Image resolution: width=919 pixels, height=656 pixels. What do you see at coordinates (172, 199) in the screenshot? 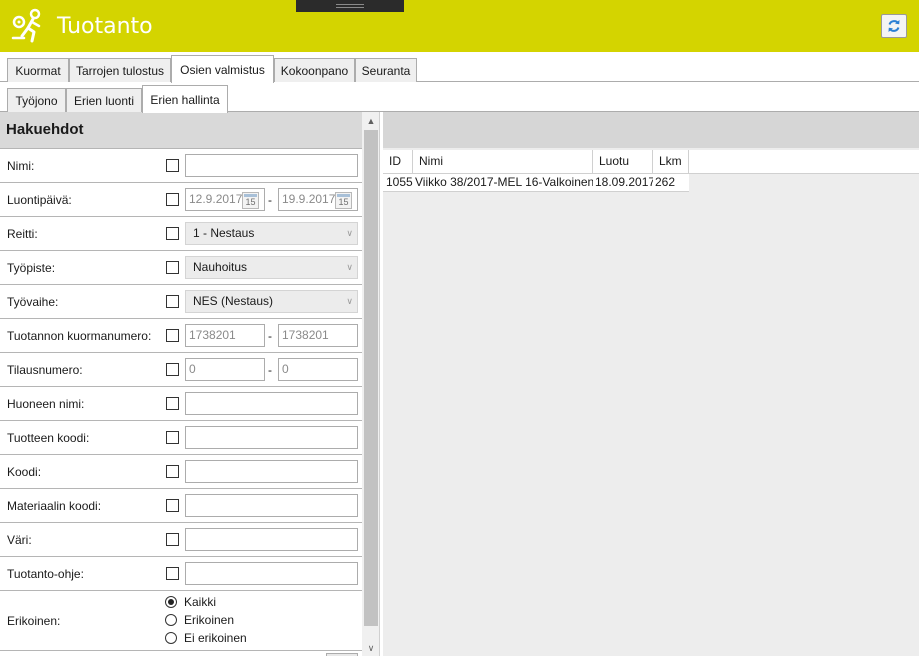
I see `luontipaiva-checkbox` at bounding box center [172, 199].